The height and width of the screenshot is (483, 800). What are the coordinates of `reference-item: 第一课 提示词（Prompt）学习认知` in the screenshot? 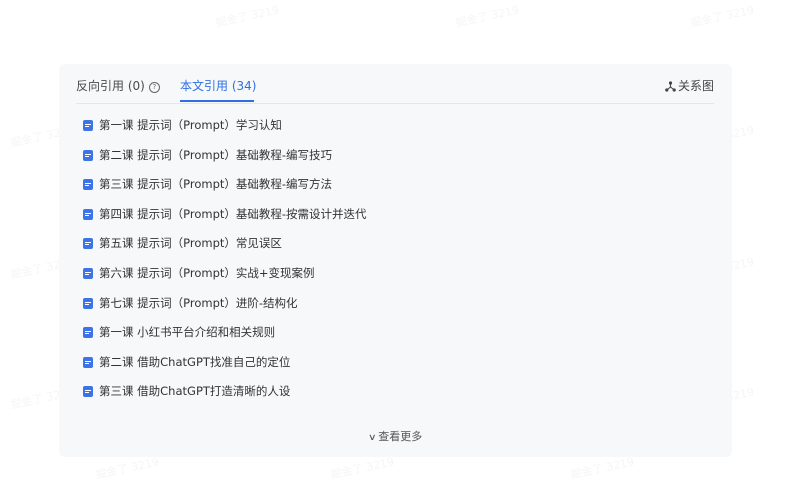 It's located at (225, 132).